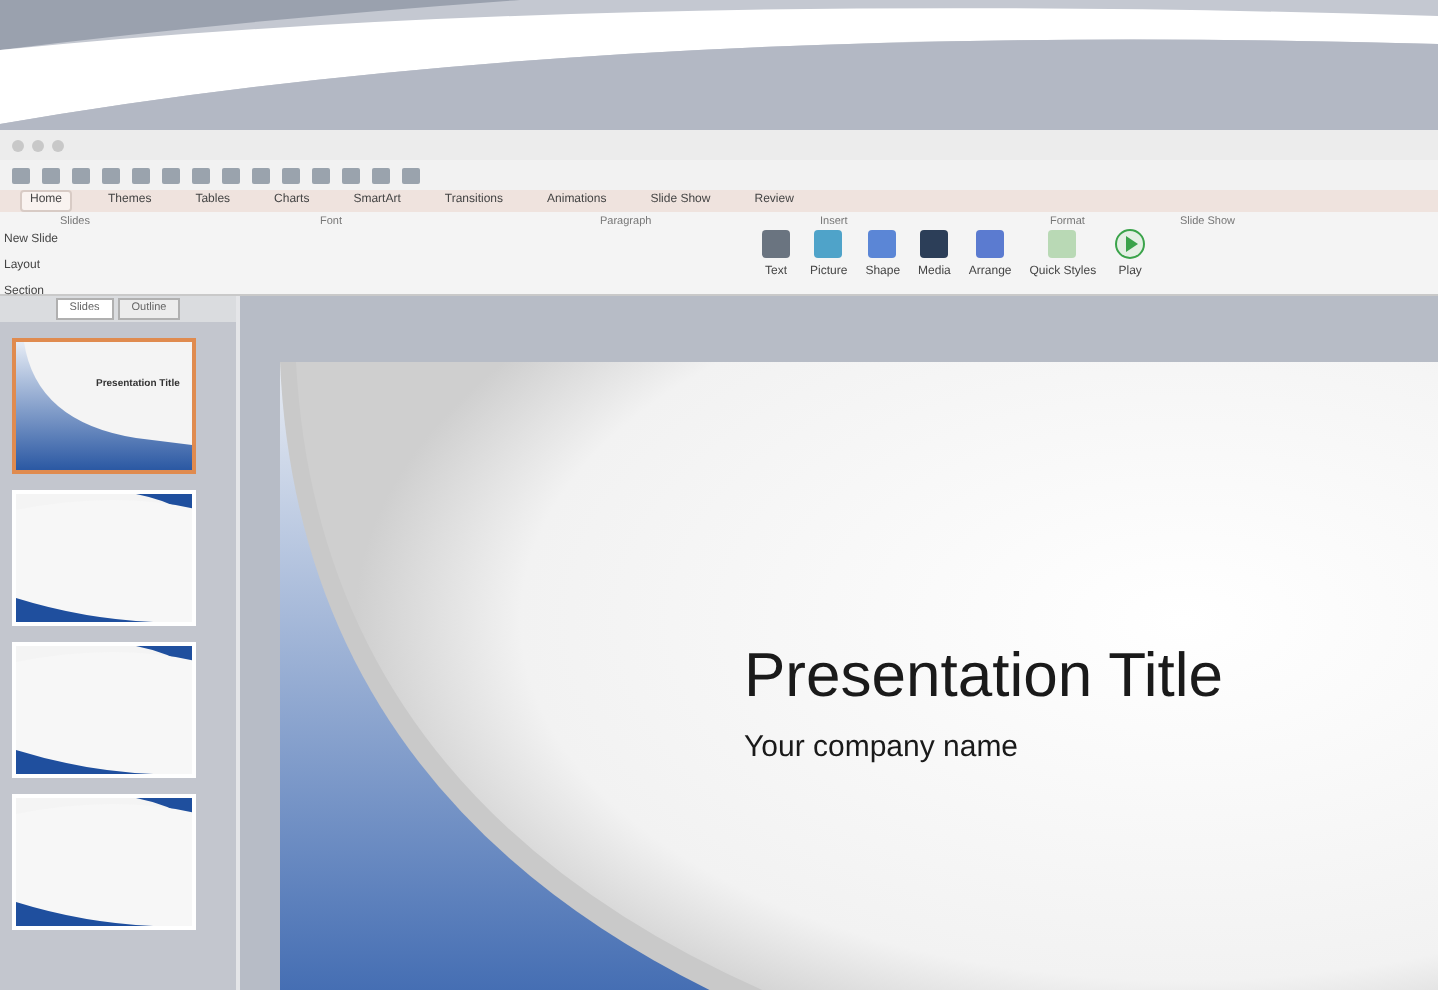 Image resolution: width=1438 pixels, height=990 pixels. Describe the element at coordinates (1130, 244) in the screenshot. I see `play-icon` at that location.